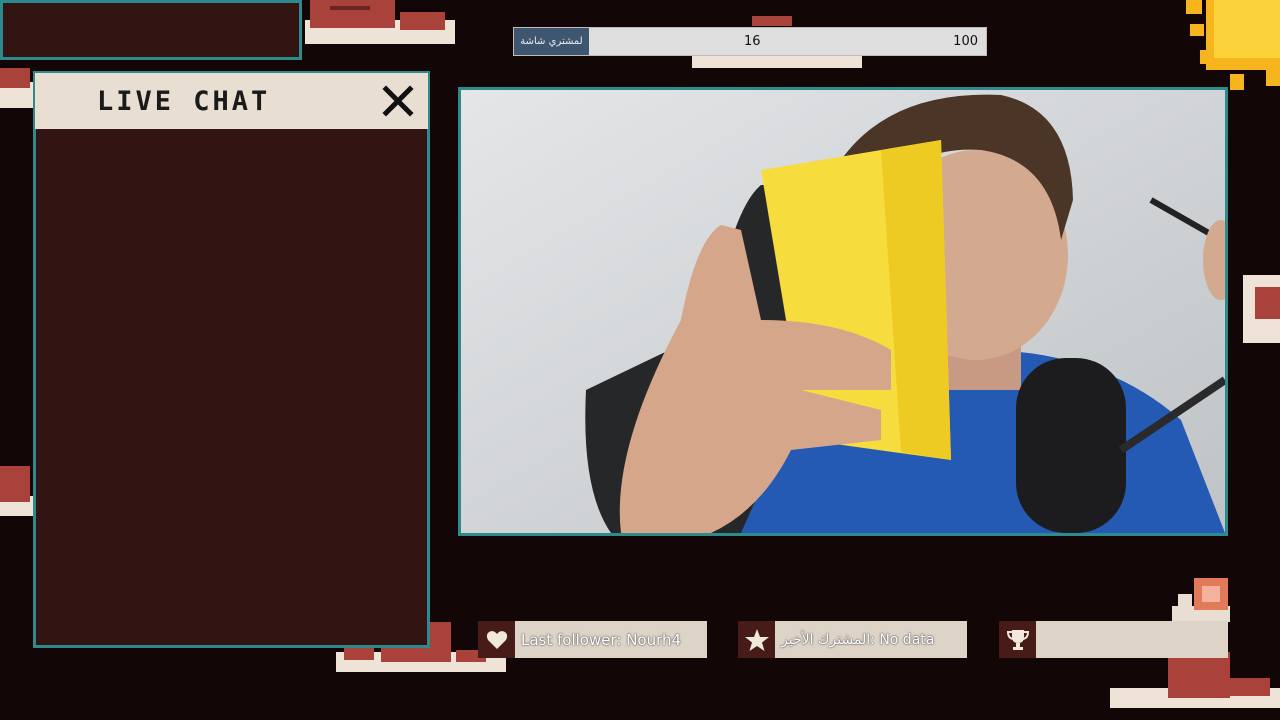 The image size is (1280, 720). I want to click on cloud-decoration-top, so click(380, 23).